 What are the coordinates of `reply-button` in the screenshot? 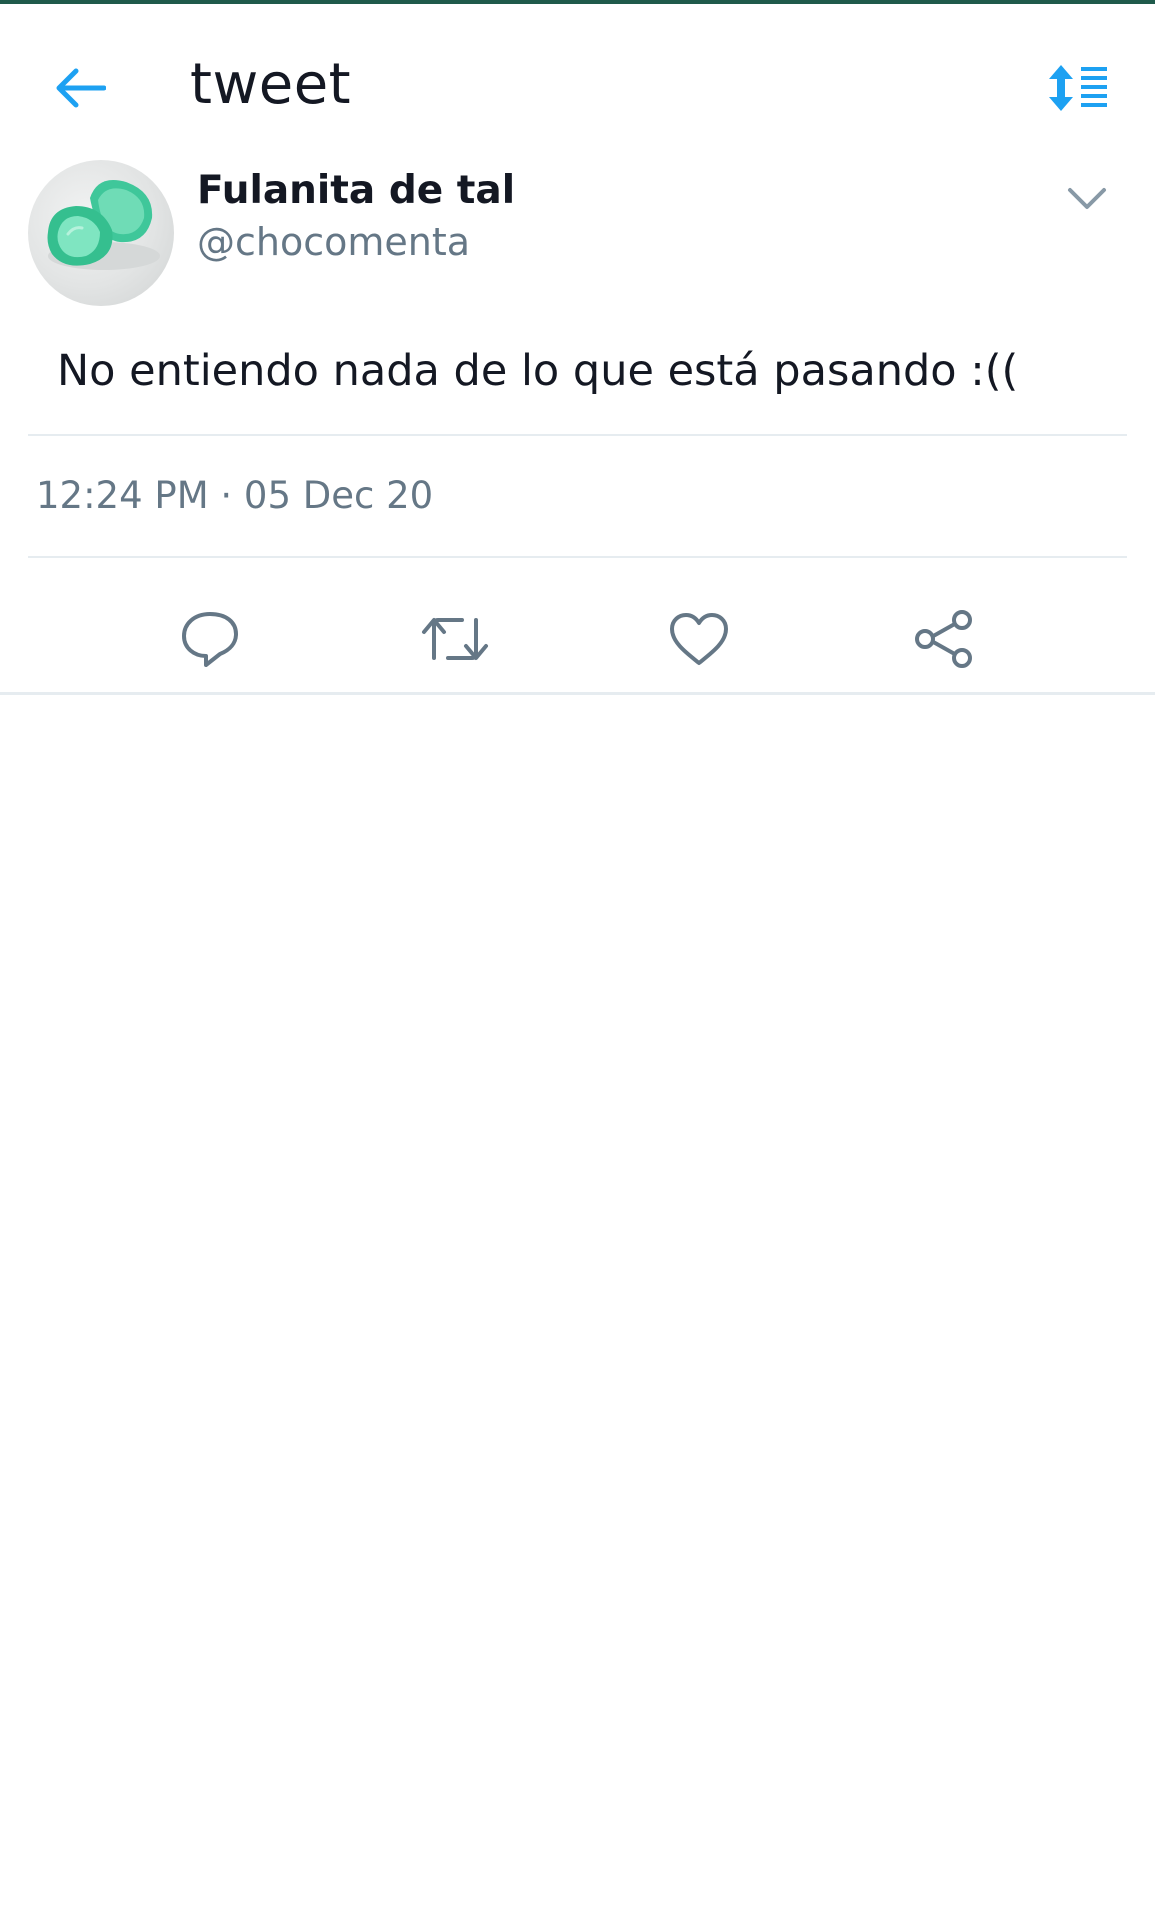 It's located at (210, 639).